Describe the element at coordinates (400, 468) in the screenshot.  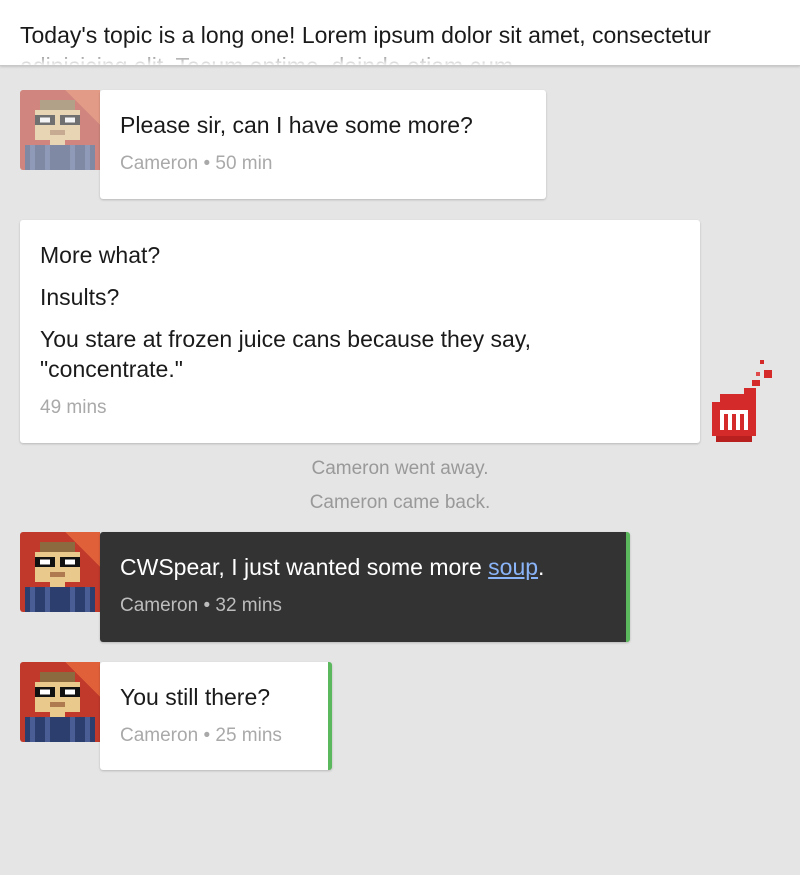
I see `status-went-away: Cameron went away.` at that location.